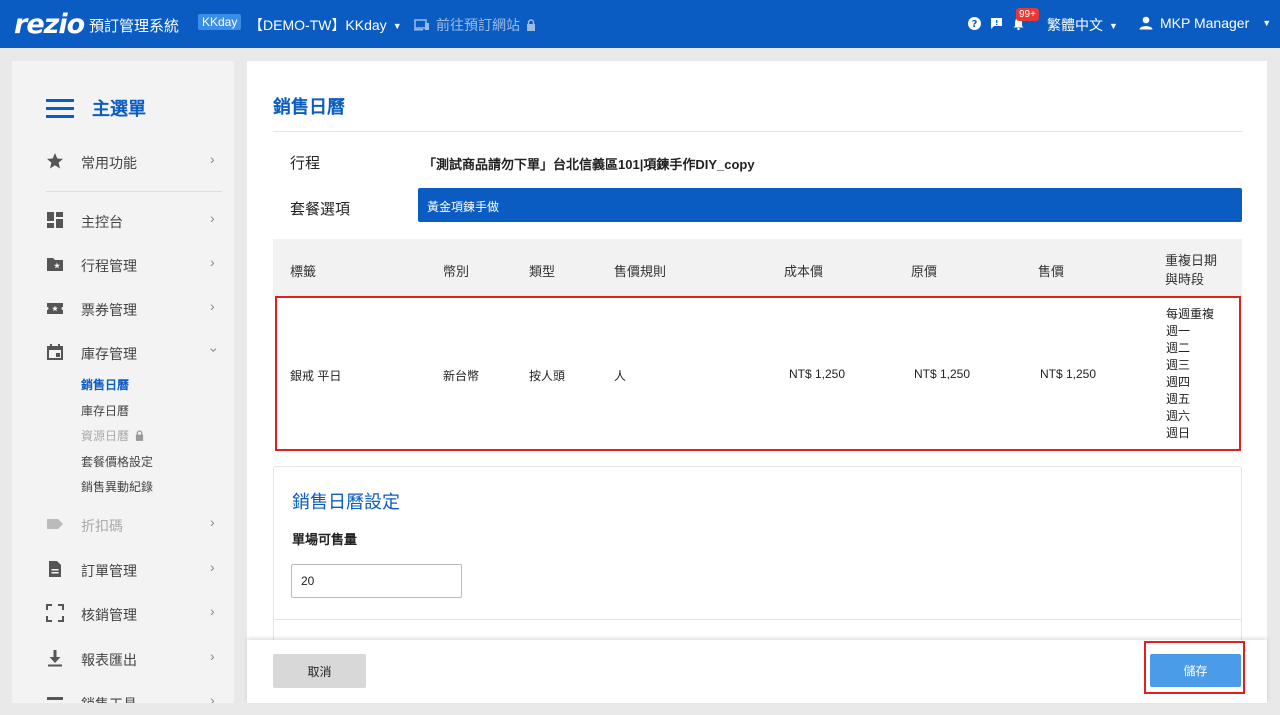 Image resolution: width=1280 pixels, height=715 pixels. Describe the element at coordinates (1027, 14) in the screenshot. I see `notification-count-badge: 99+` at that location.